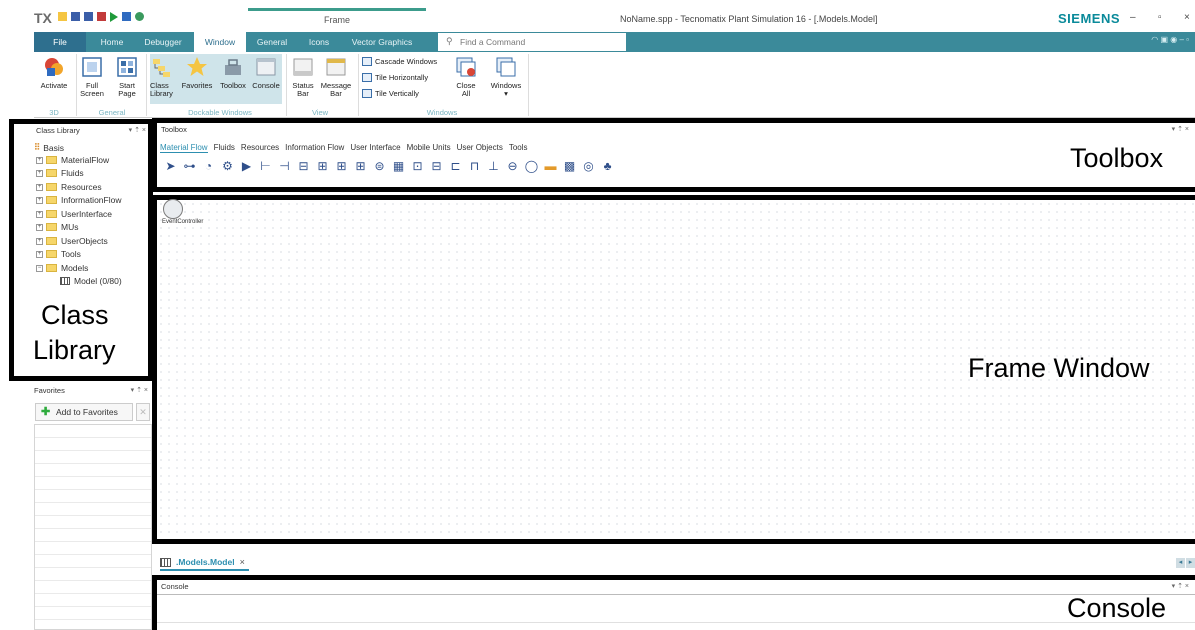 The width and height of the screenshot is (1195, 630). What do you see at coordinates (197, 73) in the screenshot?
I see `favorites-button: Favorites` at bounding box center [197, 73].